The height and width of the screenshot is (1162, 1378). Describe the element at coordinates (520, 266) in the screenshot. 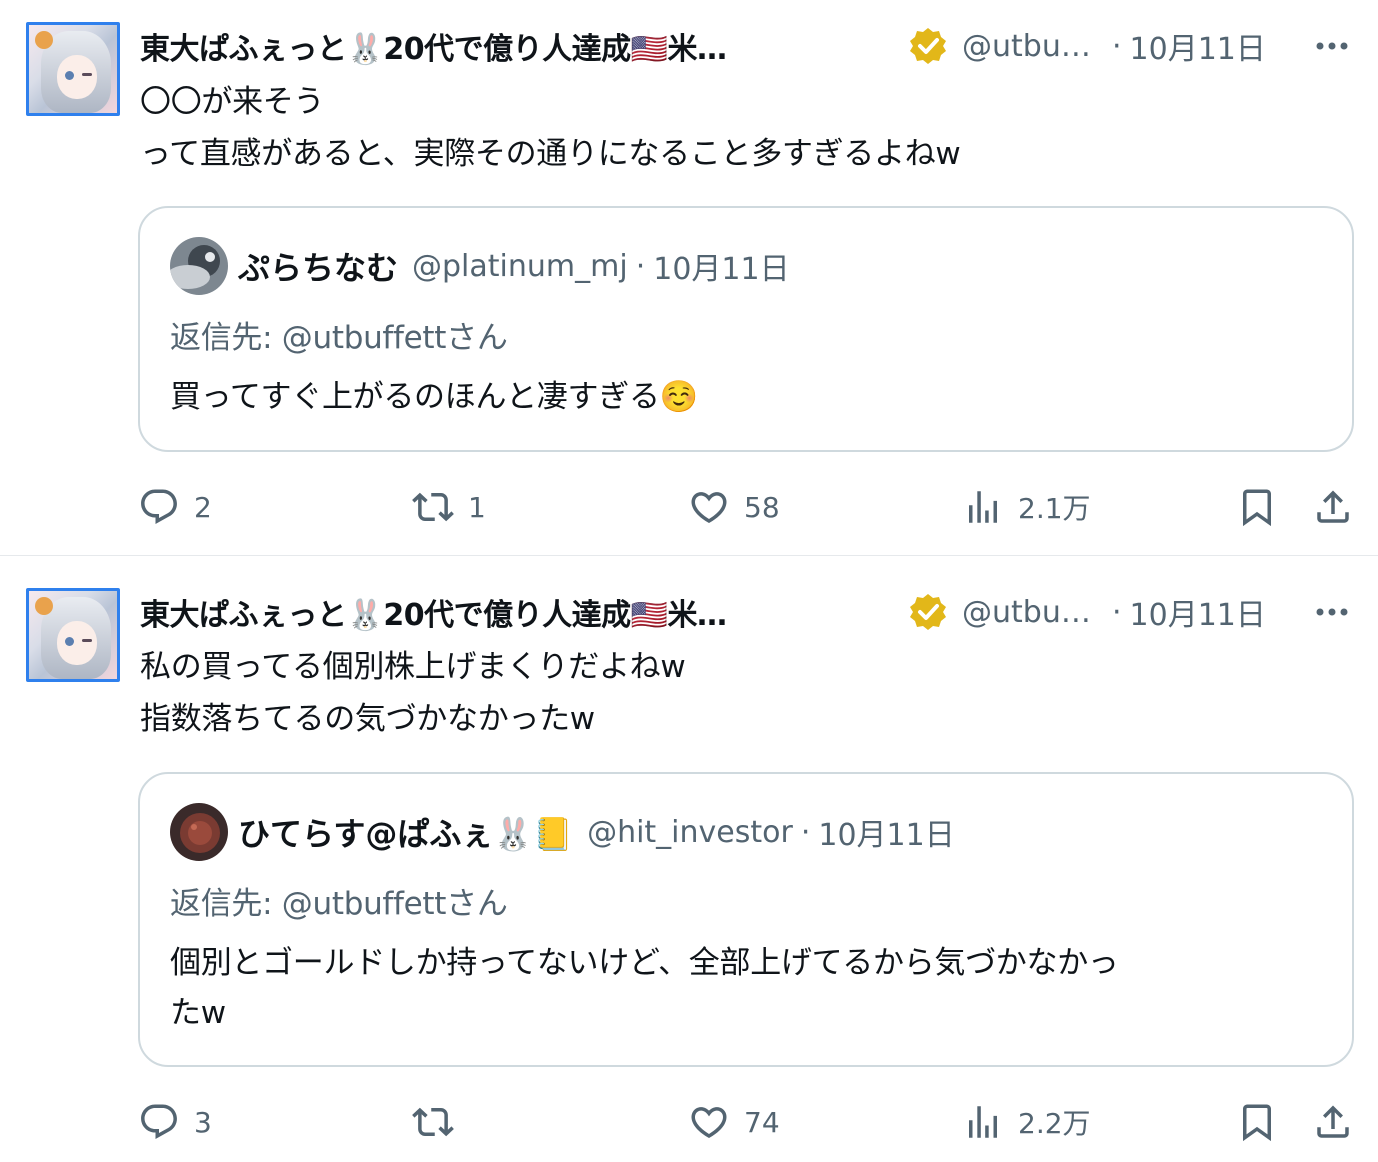

I see `quoted-handle: @platinum_mj` at that location.